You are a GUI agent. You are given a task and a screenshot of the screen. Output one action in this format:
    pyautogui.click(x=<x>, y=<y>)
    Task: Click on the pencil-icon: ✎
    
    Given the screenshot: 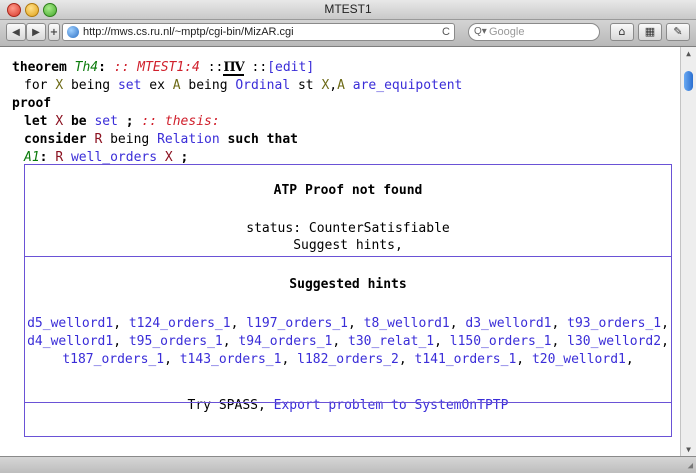 What is the action you would take?
    pyautogui.click(x=678, y=31)
    